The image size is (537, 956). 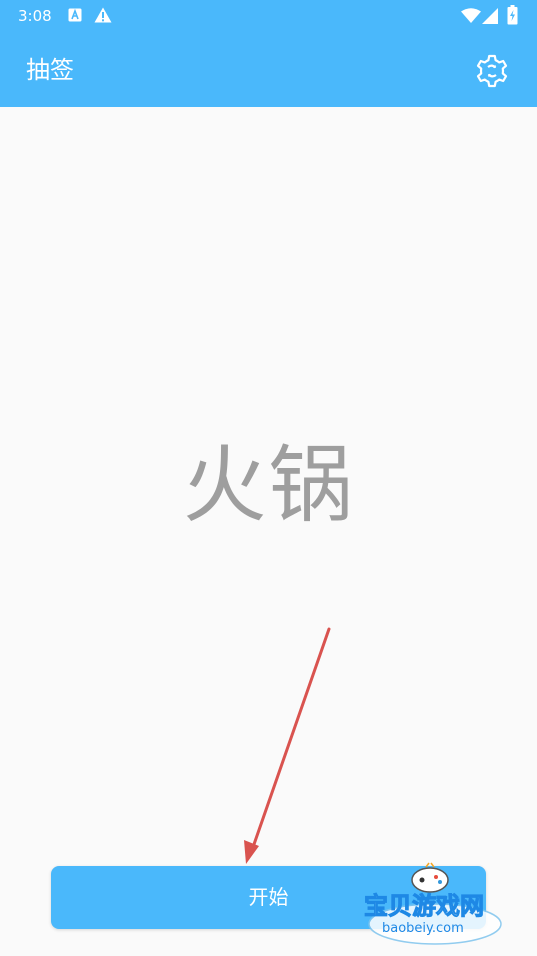 What do you see at coordinates (471, 17) in the screenshot?
I see `wifi-icon` at bounding box center [471, 17].